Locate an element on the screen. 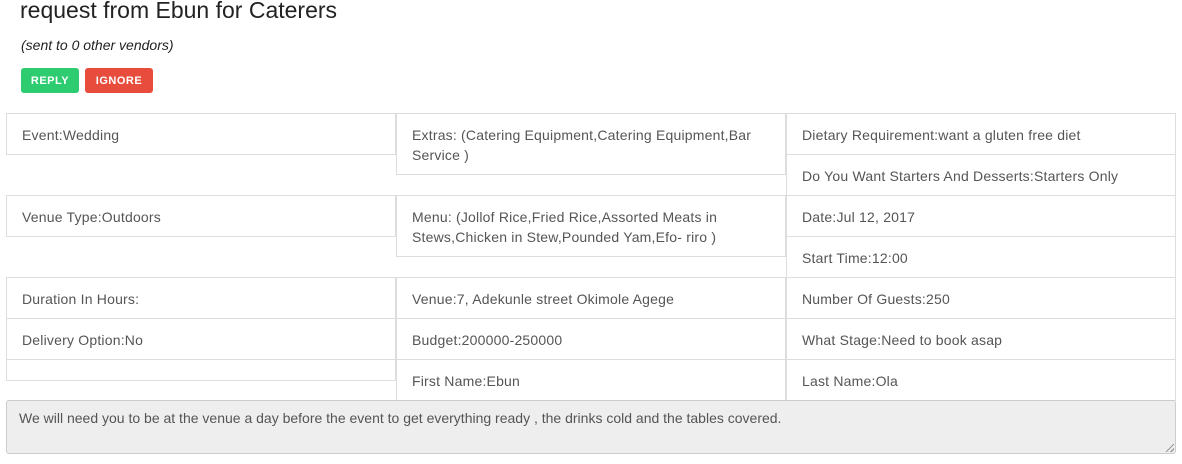  venue-field: Venue:7, Adekunle street Okimole Agege is located at coordinates (591, 298).